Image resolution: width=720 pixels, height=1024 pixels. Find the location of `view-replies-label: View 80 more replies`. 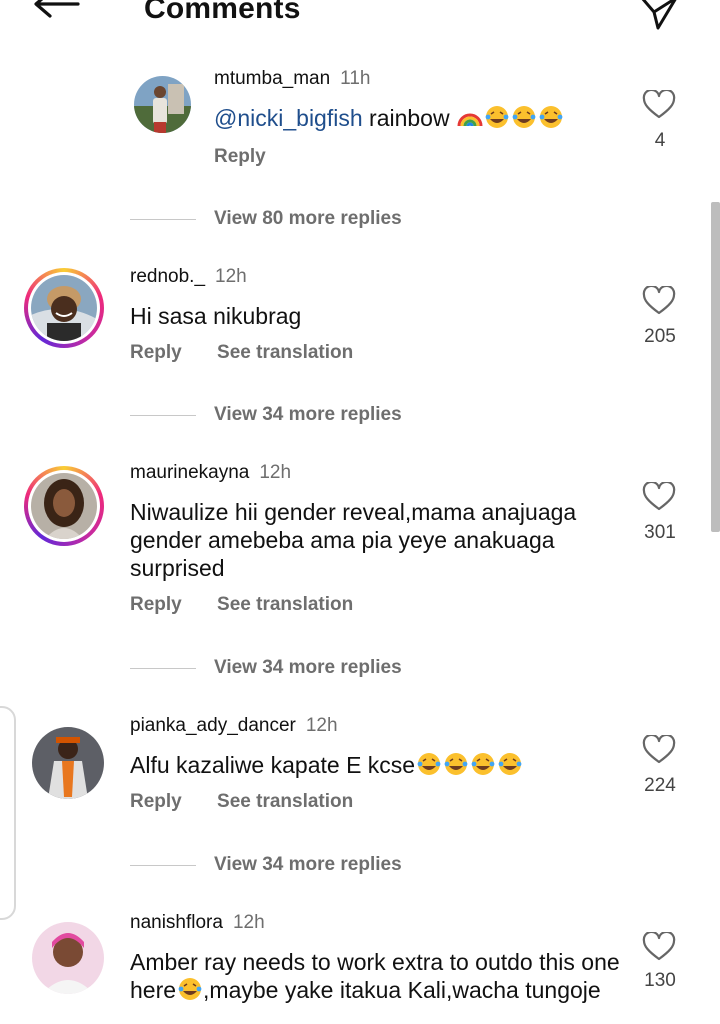

view-replies-label: View 80 more replies is located at coordinates (308, 219).